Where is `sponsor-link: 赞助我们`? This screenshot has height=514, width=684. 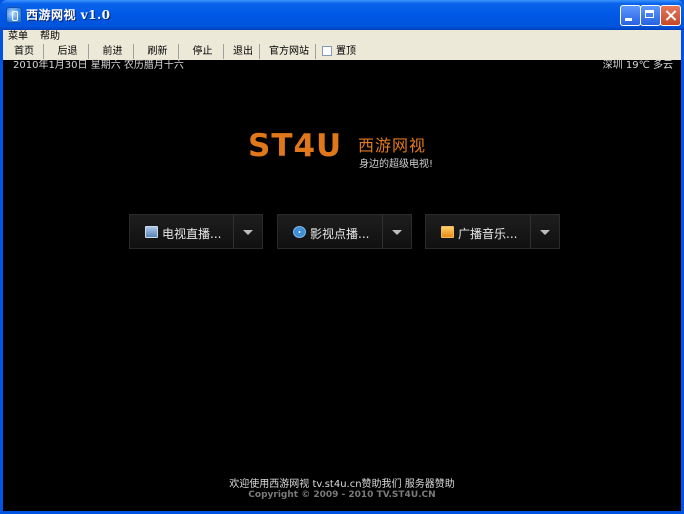
sponsor-link: 赞助我们 is located at coordinates (382, 484).